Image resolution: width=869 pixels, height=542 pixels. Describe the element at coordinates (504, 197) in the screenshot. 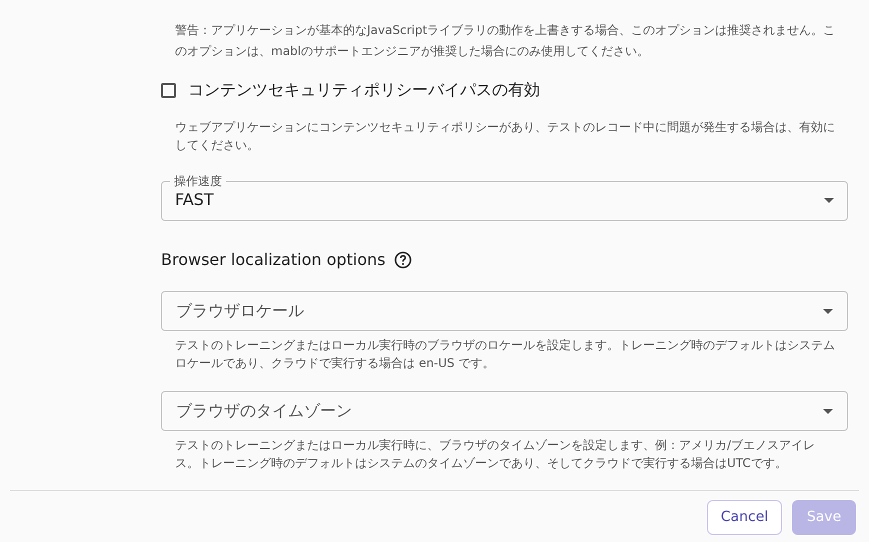

I see `select-field: 操作速度 FAST` at that location.